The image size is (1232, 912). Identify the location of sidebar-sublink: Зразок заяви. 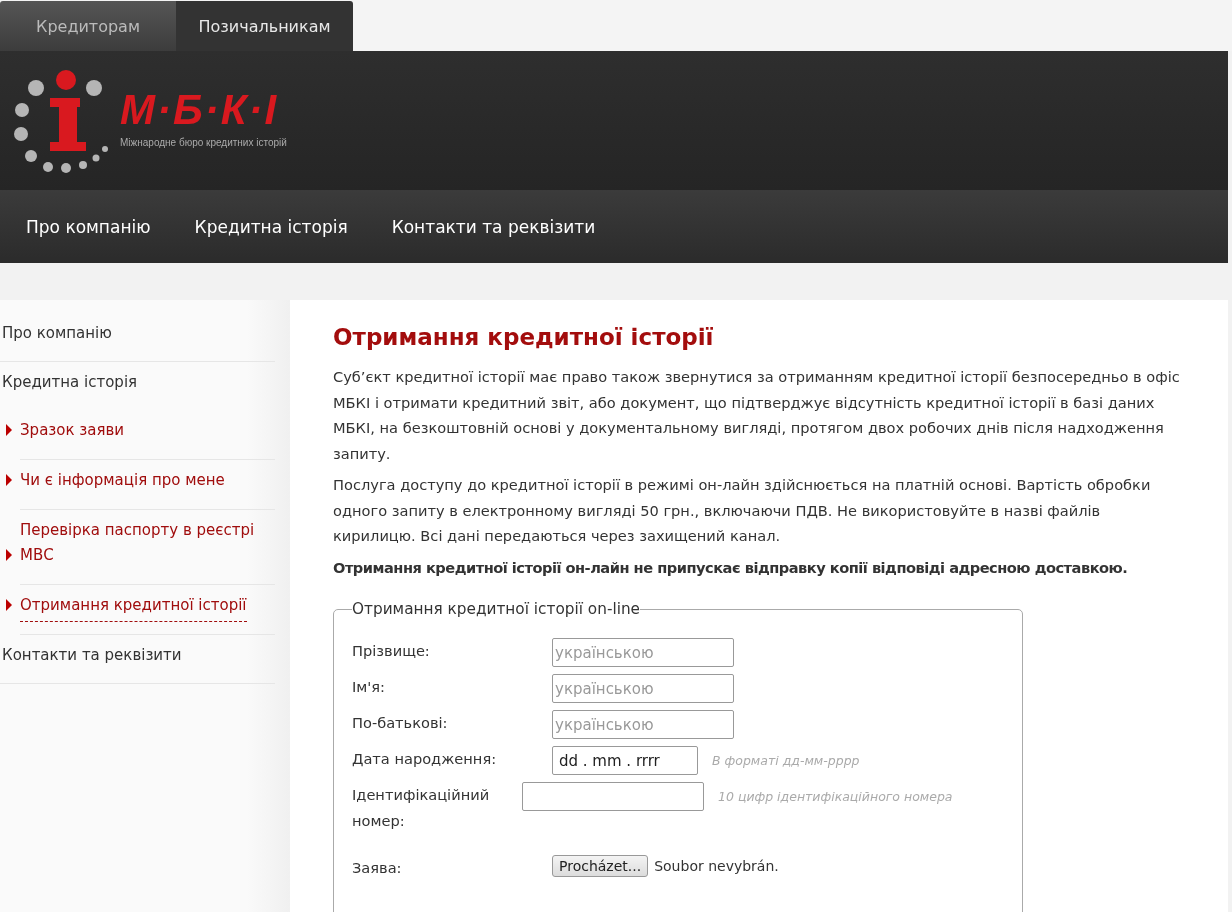
(72, 432).